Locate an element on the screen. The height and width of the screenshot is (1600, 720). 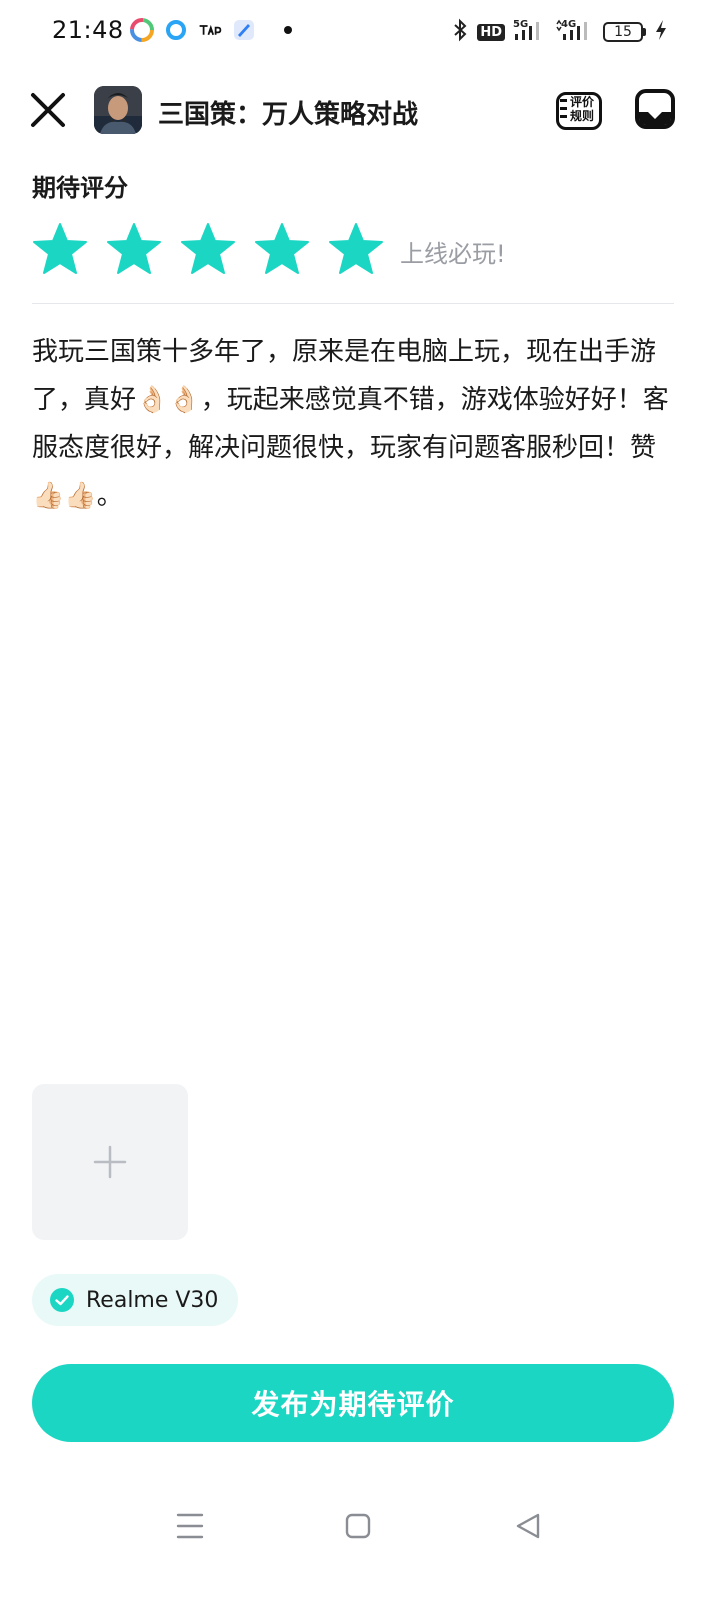
check-circle-icon is located at coordinates (62, 1300).